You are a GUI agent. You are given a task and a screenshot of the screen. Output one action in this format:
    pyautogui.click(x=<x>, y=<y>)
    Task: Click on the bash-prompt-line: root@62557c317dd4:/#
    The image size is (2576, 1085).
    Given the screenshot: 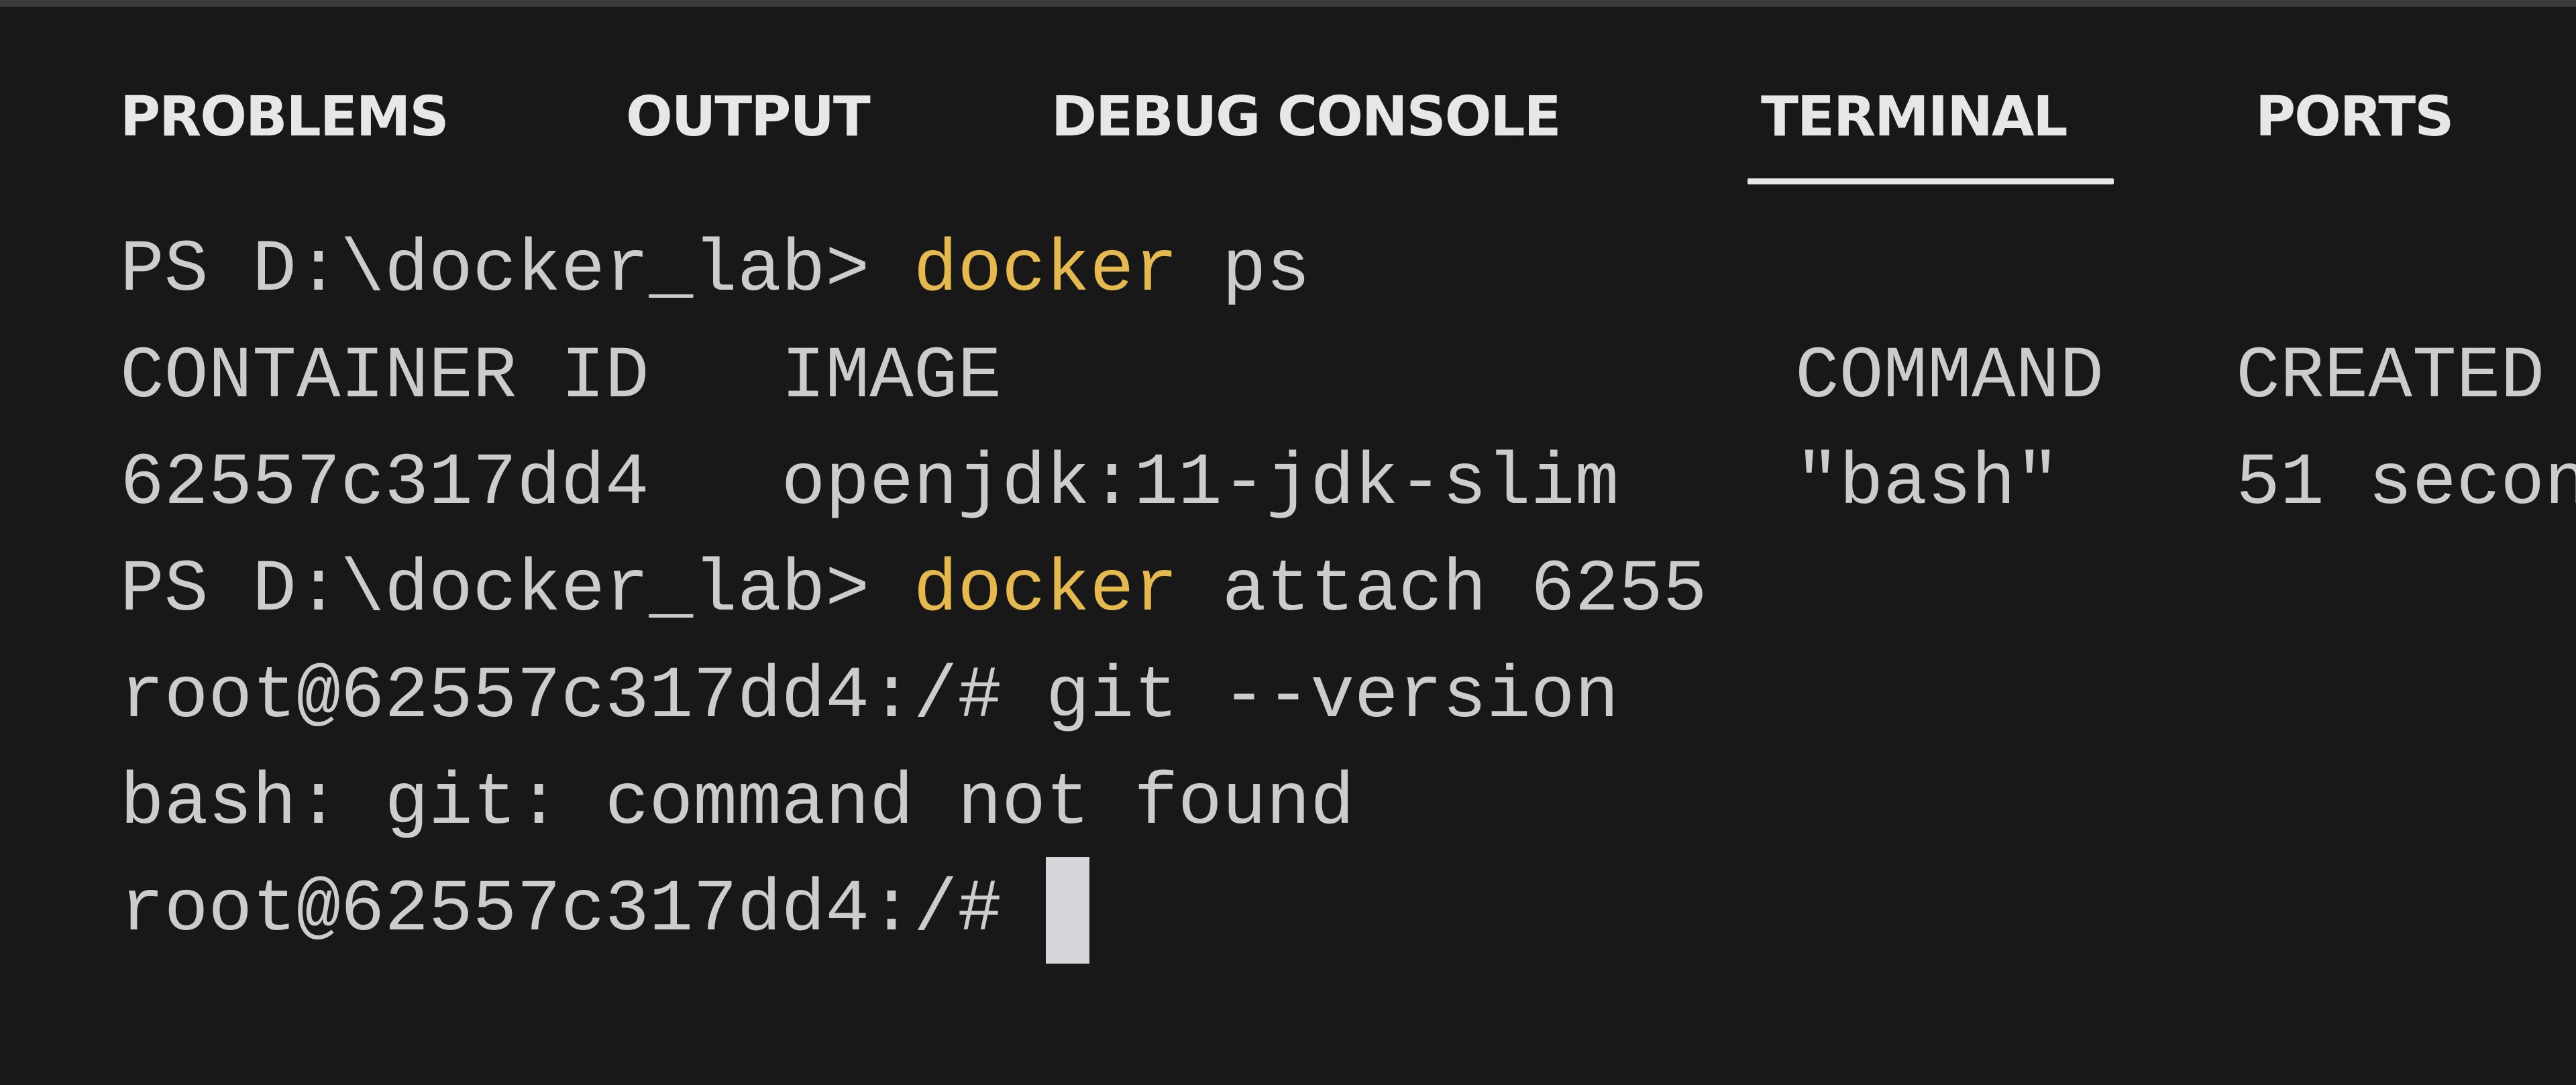 What is the action you would take?
    pyautogui.click(x=1348, y=910)
    